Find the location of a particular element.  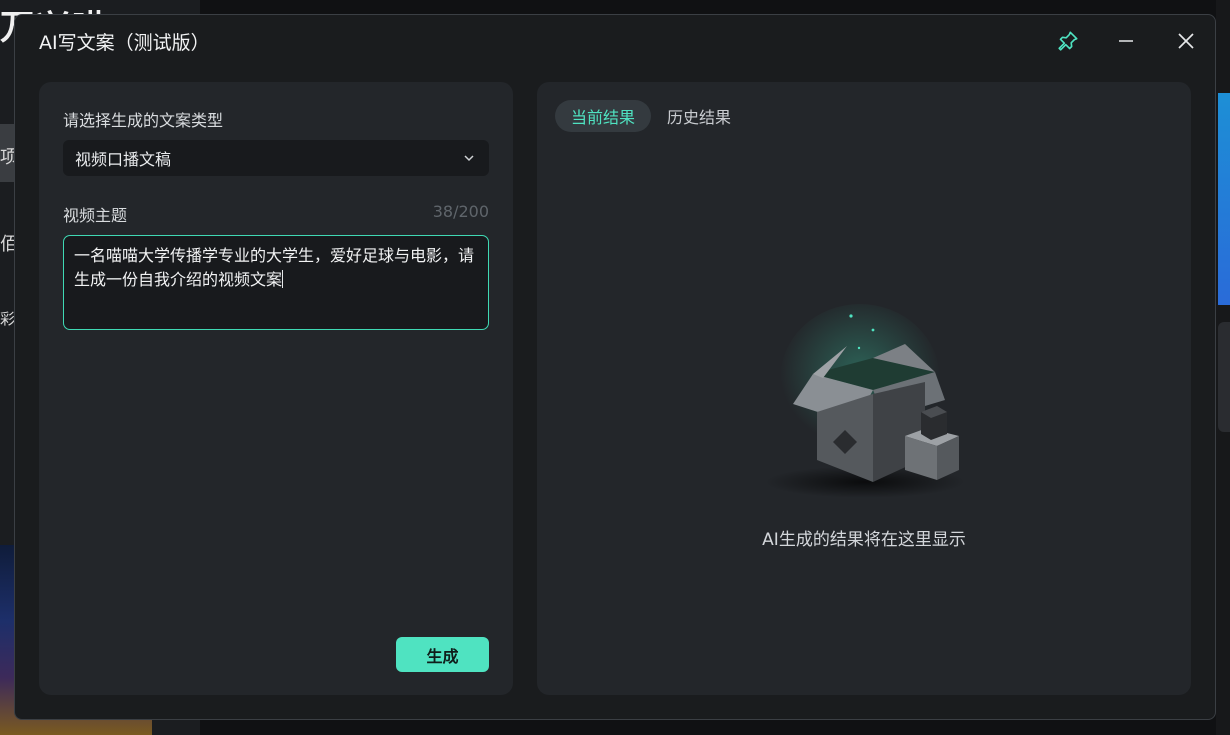

background-item: 佰 is located at coordinates (7, 243).